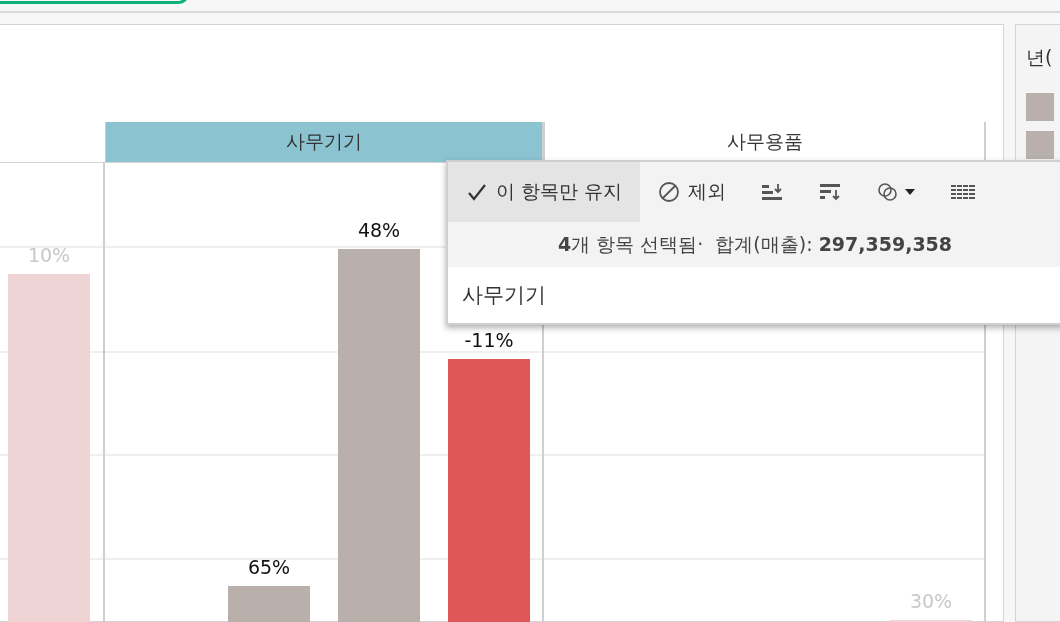 The width and height of the screenshot is (1060, 622). Describe the element at coordinates (489, 340) in the screenshot. I see `bar-label: -11%` at that location.